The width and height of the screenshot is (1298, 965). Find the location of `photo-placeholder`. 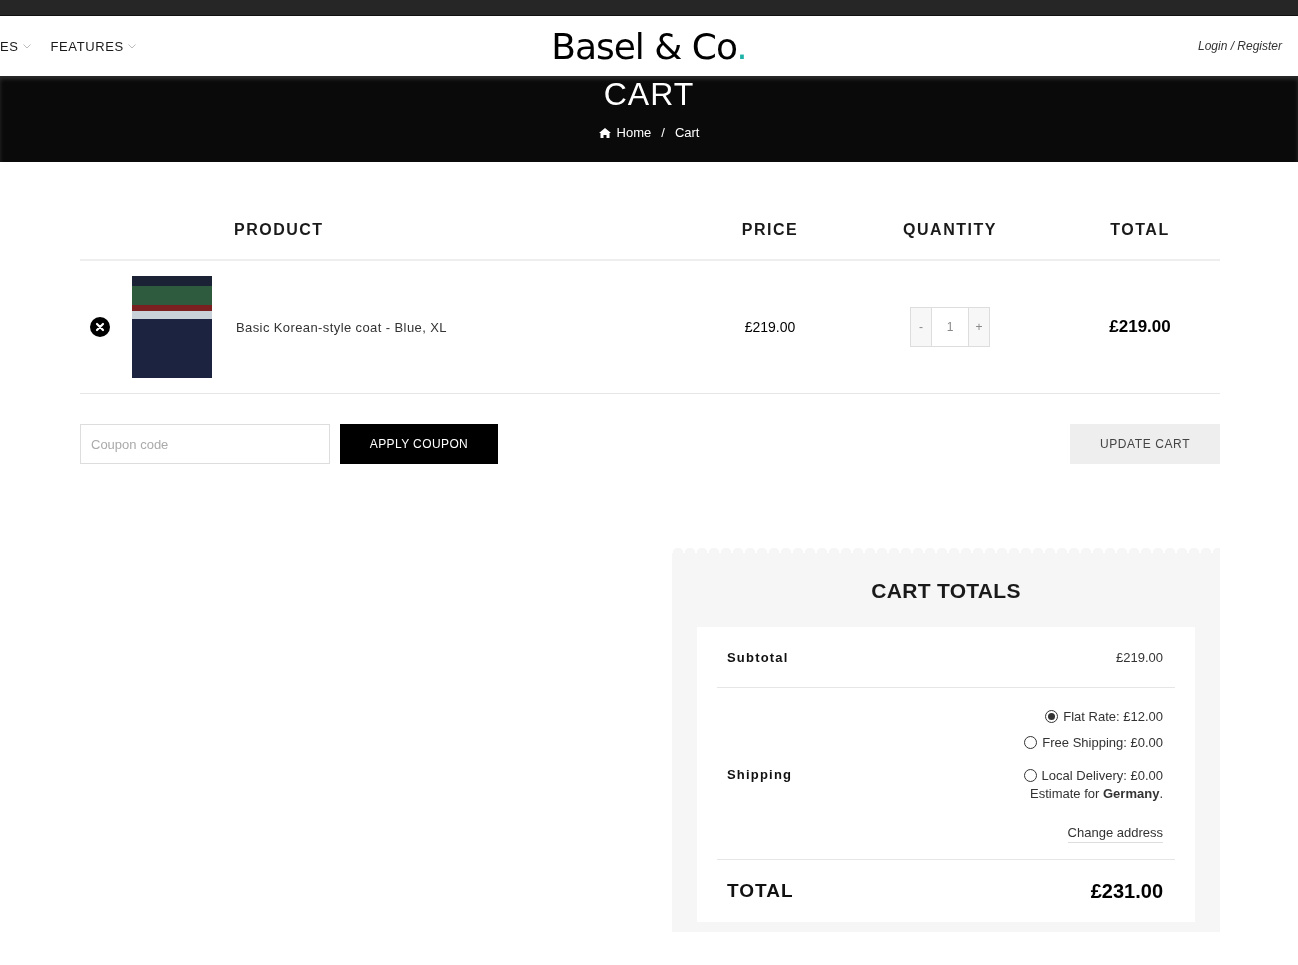

photo-placeholder is located at coordinates (172, 327).